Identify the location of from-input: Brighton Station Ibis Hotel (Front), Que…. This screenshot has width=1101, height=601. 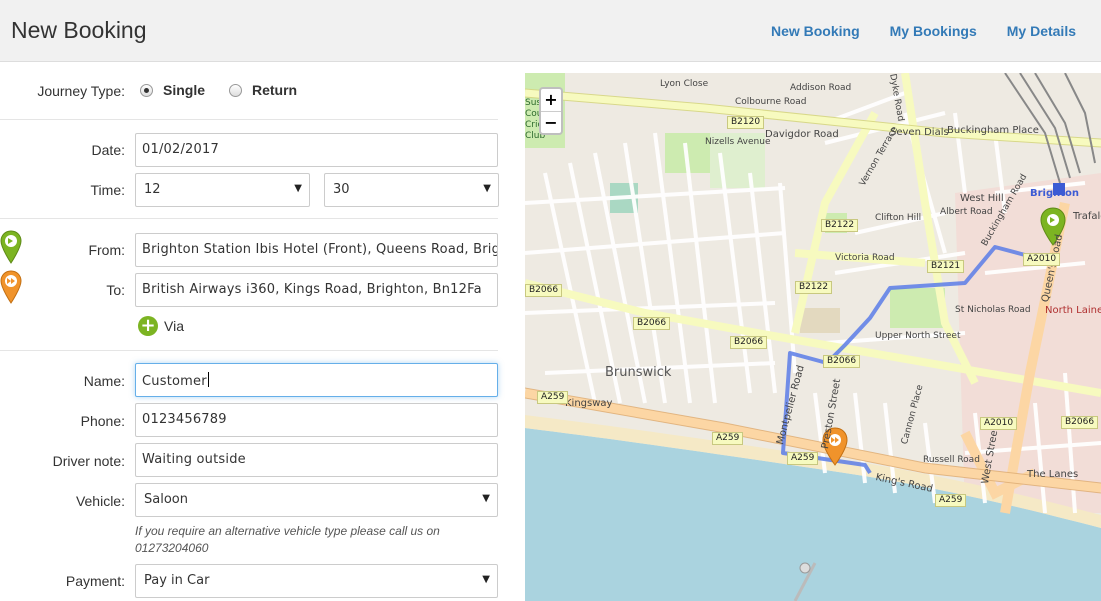
(316, 250).